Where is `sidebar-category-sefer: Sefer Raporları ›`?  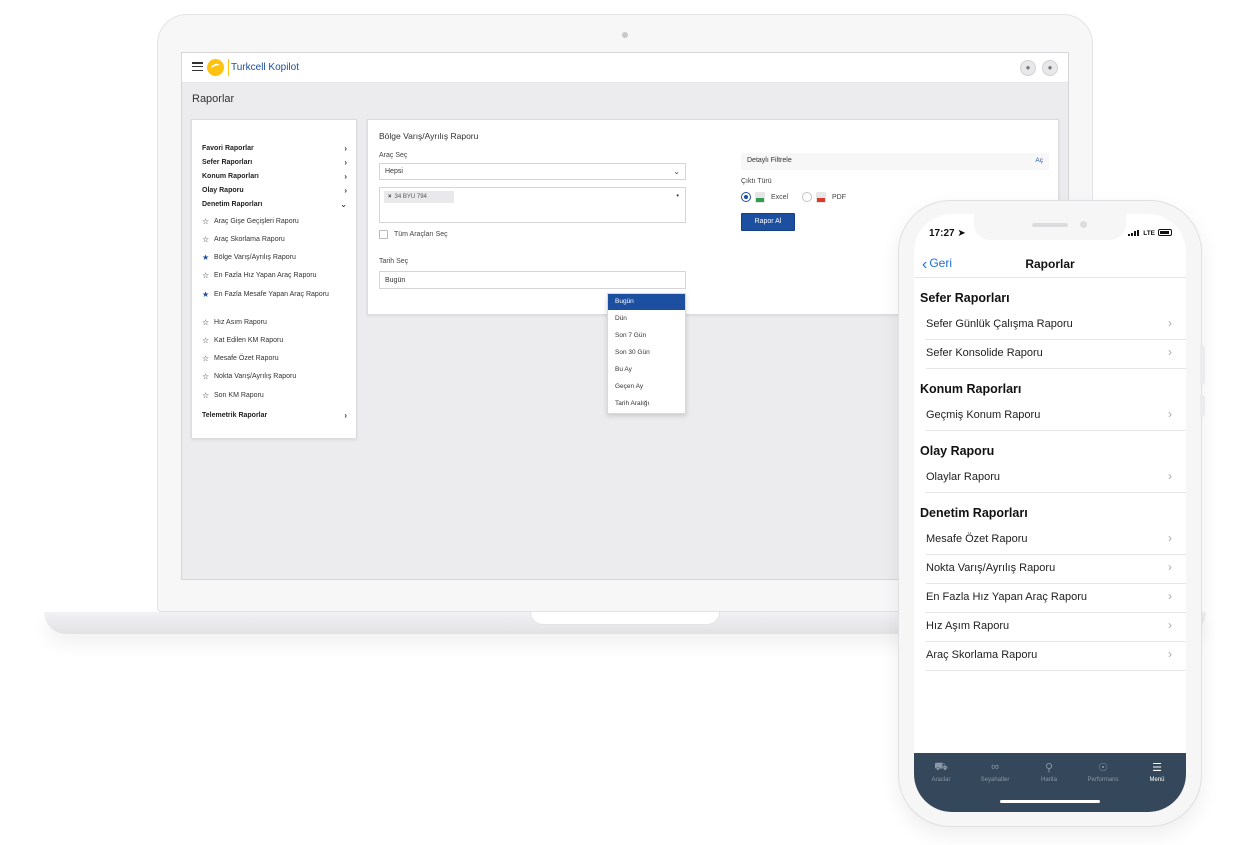
sidebar-category-sefer: Sefer Raporları › is located at coordinates (274, 162).